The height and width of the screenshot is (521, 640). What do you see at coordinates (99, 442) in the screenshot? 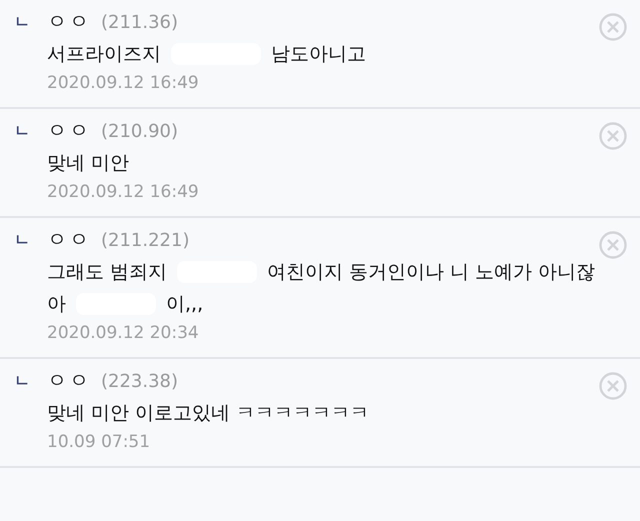
I see `comment-date: 10.09 07:51` at bounding box center [99, 442].